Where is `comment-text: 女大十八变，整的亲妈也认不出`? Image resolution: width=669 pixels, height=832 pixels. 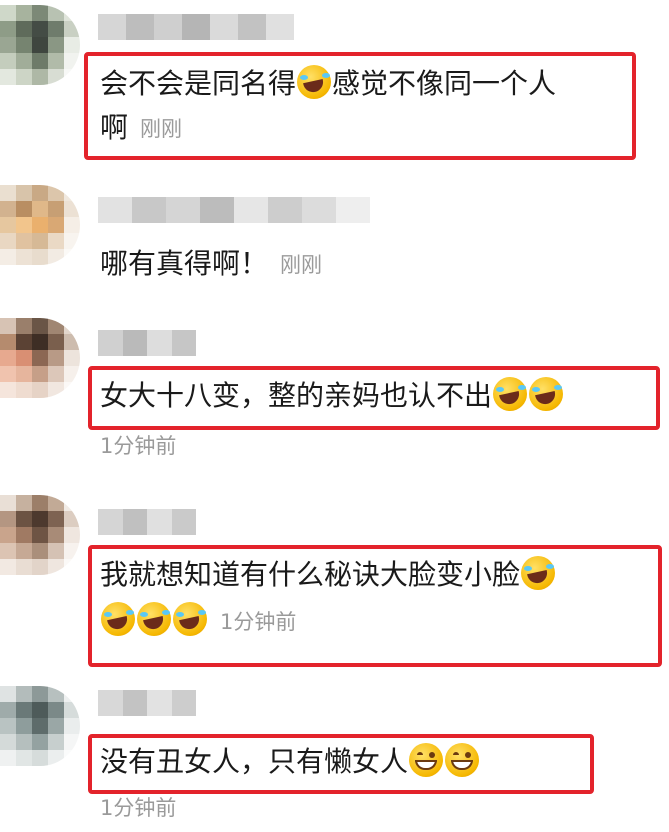
comment-text: 女大十八变，整的亲妈也认不出 is located at coordinates (332, 396).